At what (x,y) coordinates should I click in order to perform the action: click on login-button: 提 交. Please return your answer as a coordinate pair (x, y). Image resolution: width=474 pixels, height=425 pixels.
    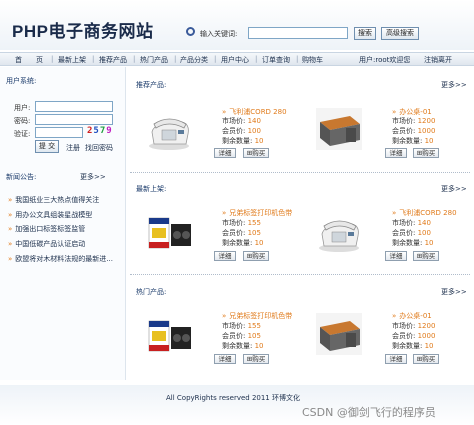
    Looking at the image, I should click on (47, 146).